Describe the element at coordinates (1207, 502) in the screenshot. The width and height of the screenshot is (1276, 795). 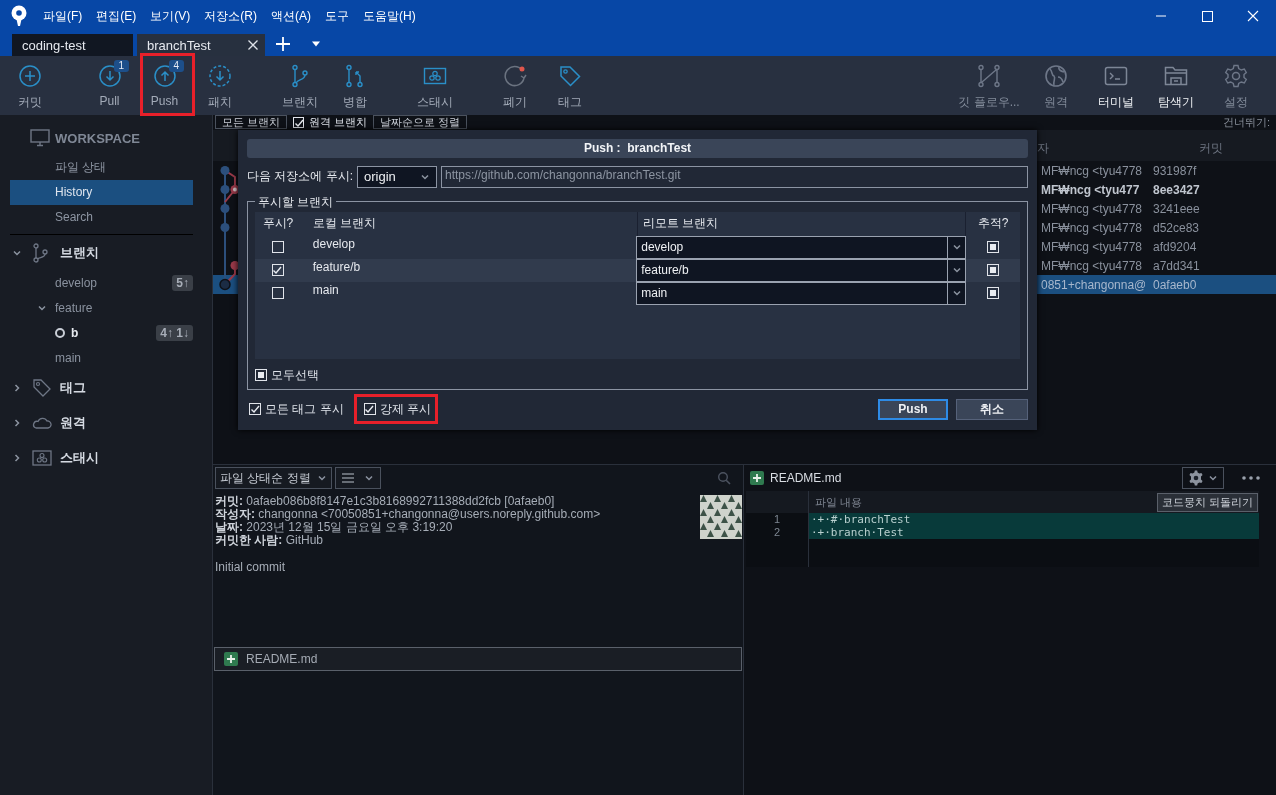
I see `revert-hunk-button: 코드뭉치 되돌리기` at that location.